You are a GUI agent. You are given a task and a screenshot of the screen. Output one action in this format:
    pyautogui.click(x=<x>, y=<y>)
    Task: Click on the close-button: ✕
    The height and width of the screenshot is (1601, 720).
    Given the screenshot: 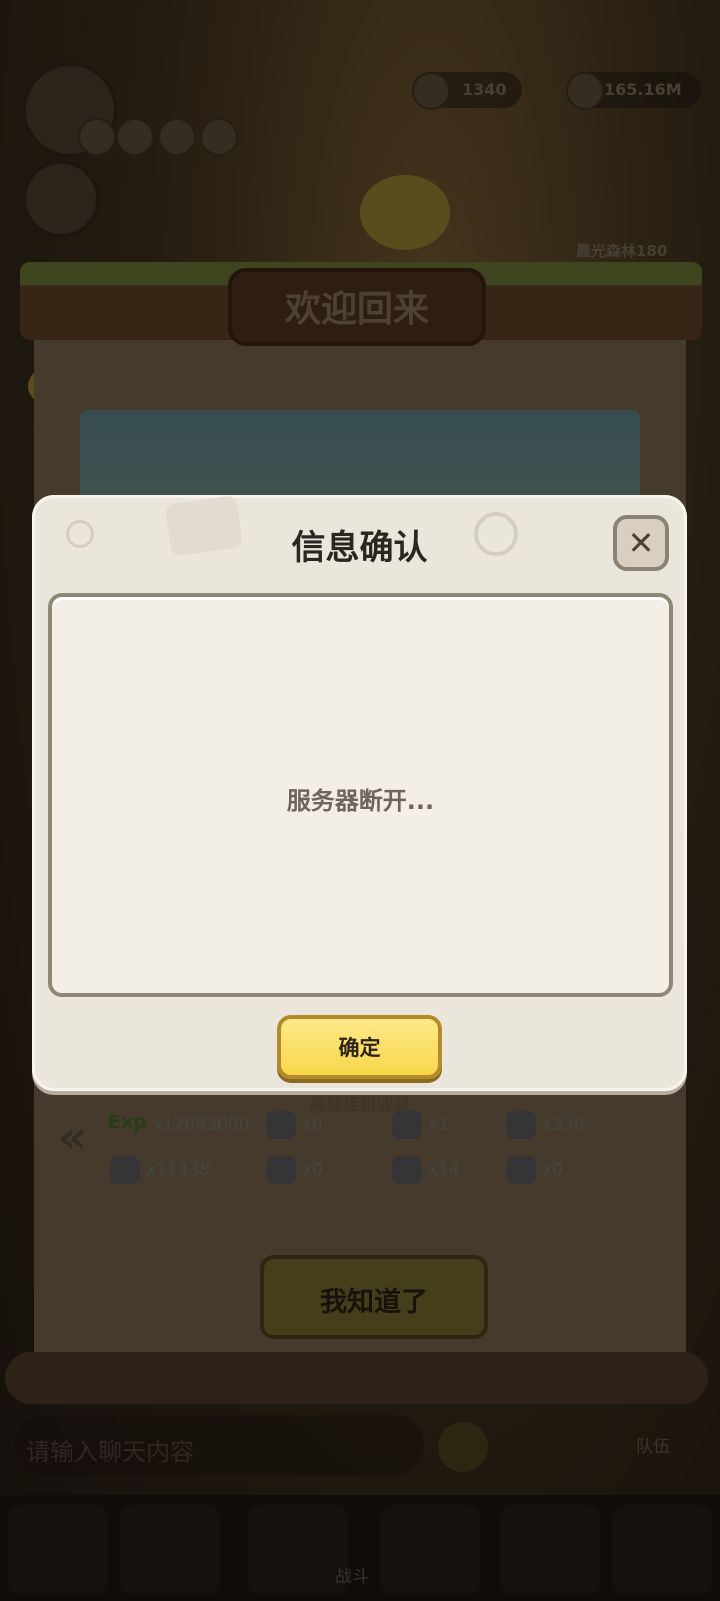 What is the action you would take?
    pyautogui.click(x=641, y=543)
    